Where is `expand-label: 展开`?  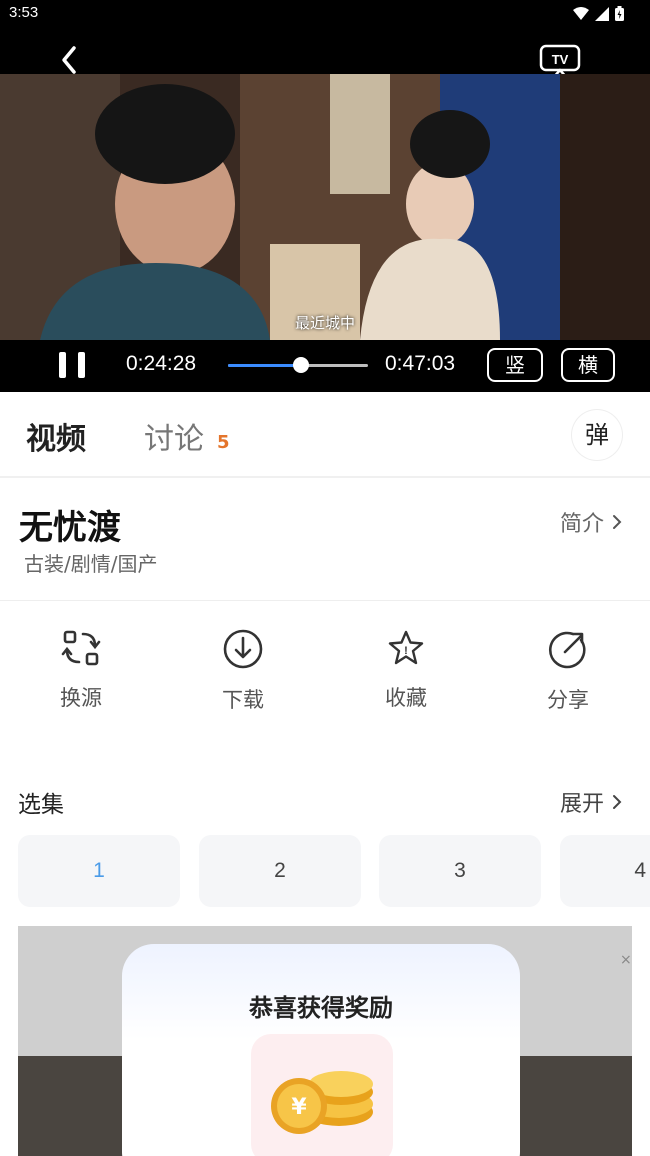
expand-label: 展开 is located at coordinates (582, 804).